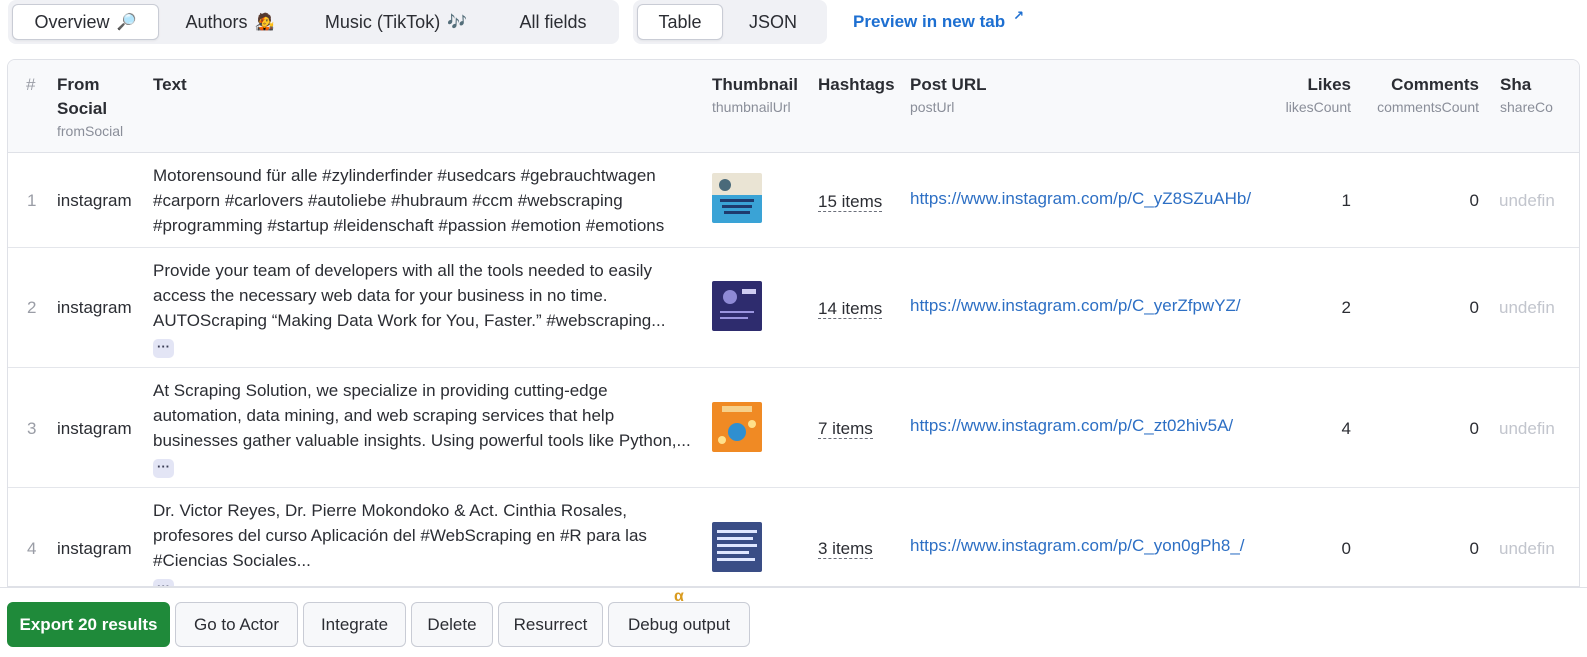 The height and width of the screenshot is (657, 1587). I want to click on tab-music-label: Music (TikTok), so click(382, 21).